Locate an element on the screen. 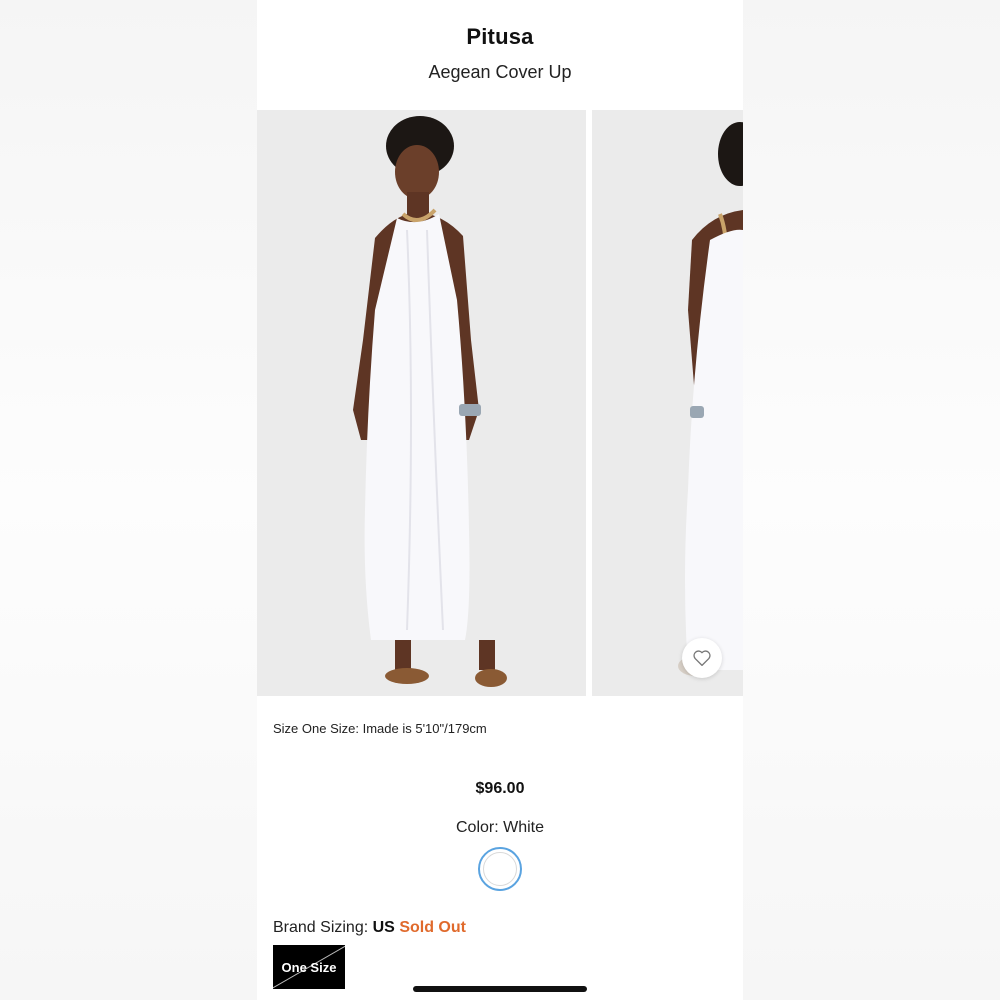  product-title: Aegean Cover Up is located at coordinates (500, 72).